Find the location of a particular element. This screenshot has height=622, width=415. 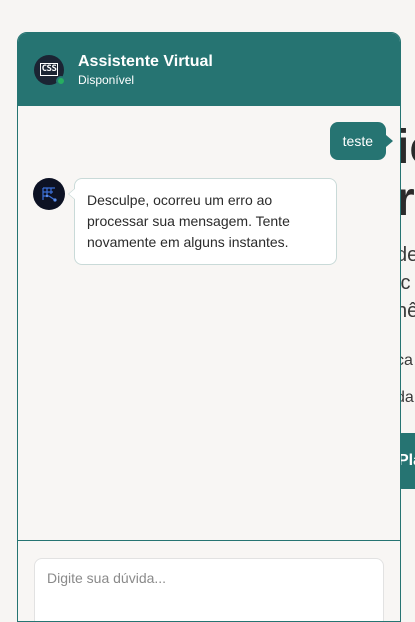

chat-title: Assistente Virtual is located at coordinates (145, 61).